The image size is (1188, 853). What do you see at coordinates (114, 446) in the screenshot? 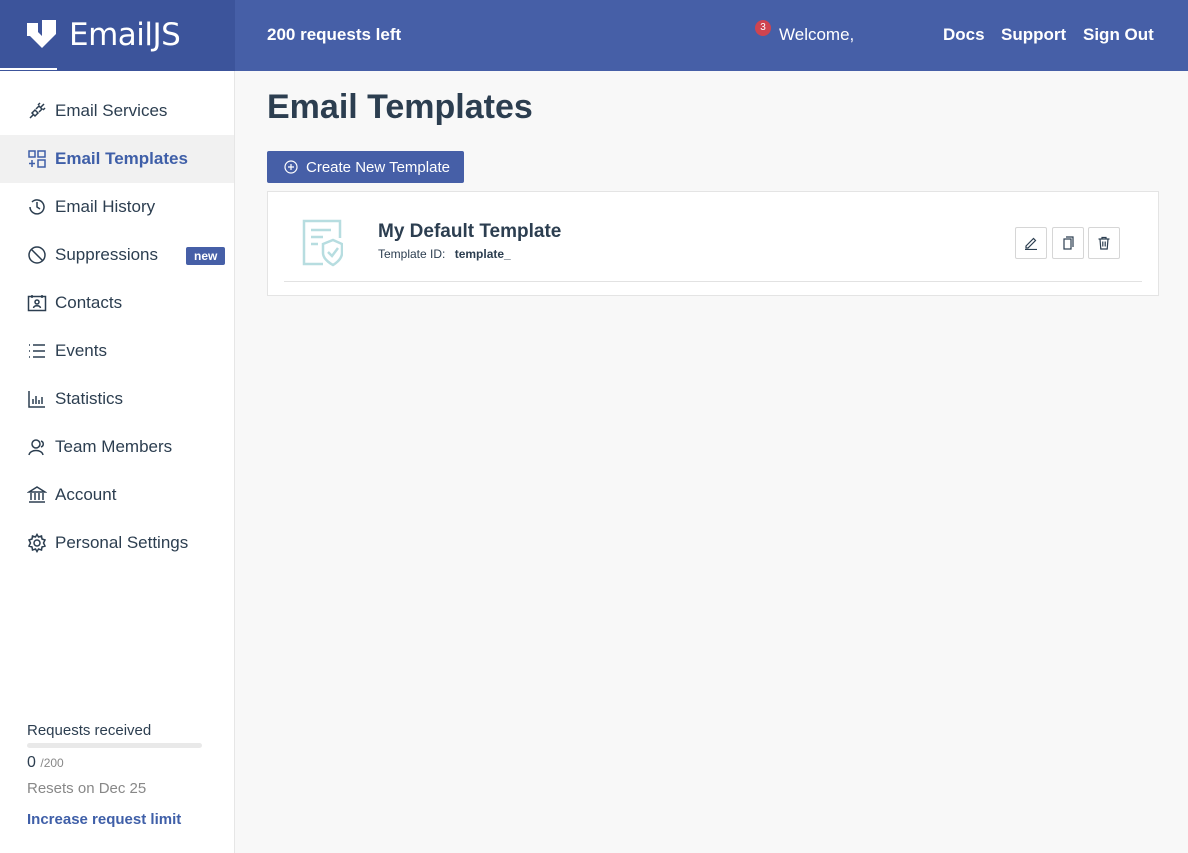
I see `sidebar-item-label: Team Members` at bounding box center [114, 446].